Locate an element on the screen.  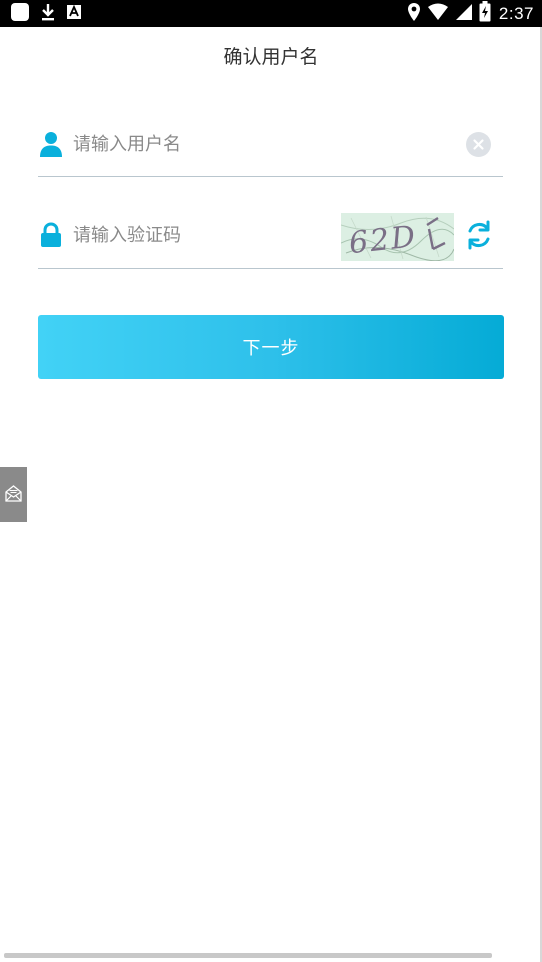
signal-icon is located at coordinates (464, 14).